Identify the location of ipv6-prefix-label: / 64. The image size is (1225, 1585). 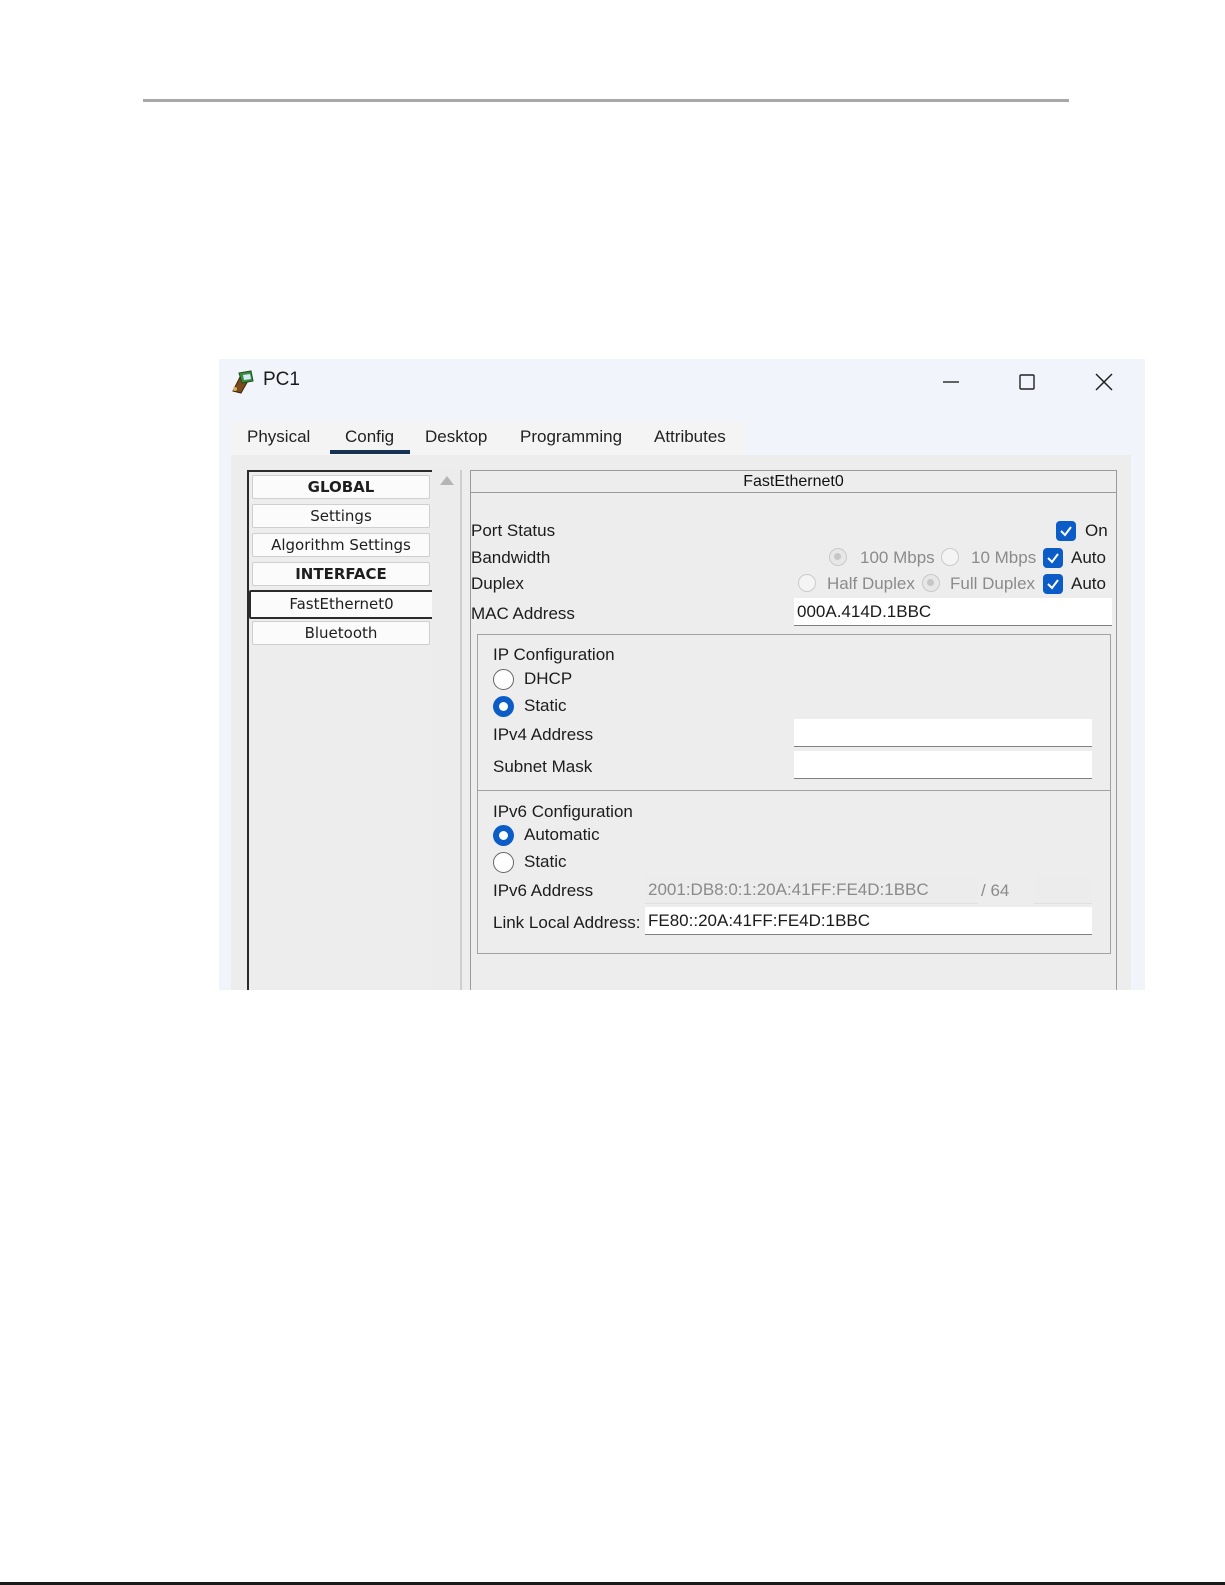
(995, 890).